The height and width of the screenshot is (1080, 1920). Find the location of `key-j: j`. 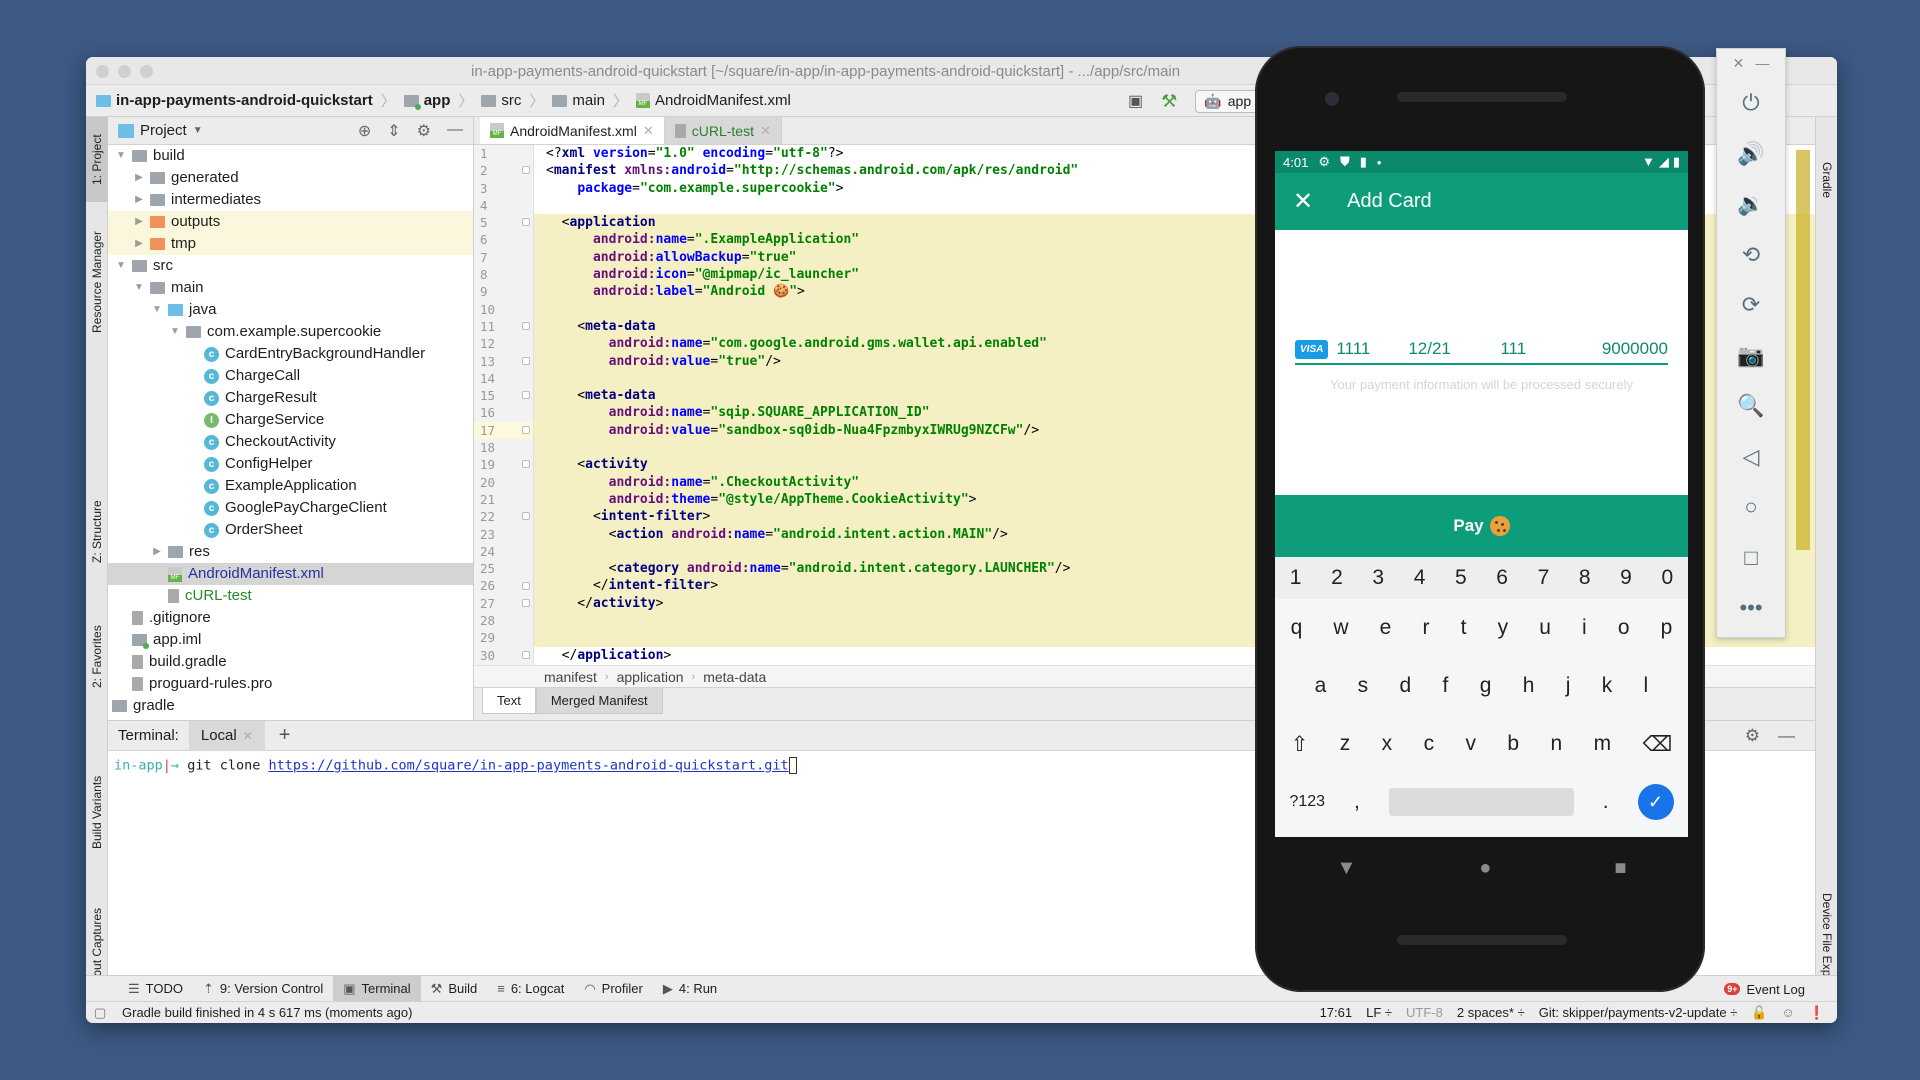

key-j: j is located at coordinates (1568, 686).